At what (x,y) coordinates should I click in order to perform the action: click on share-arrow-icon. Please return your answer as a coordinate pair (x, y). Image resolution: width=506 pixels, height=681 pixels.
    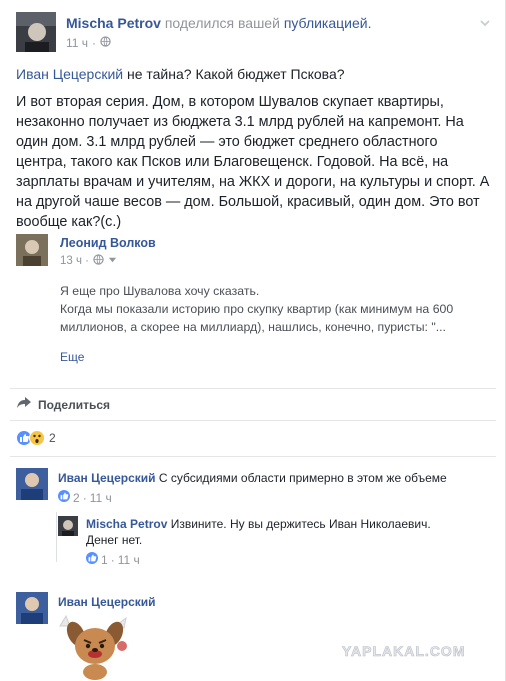
    Looking at the image, I should click on (24, 404).